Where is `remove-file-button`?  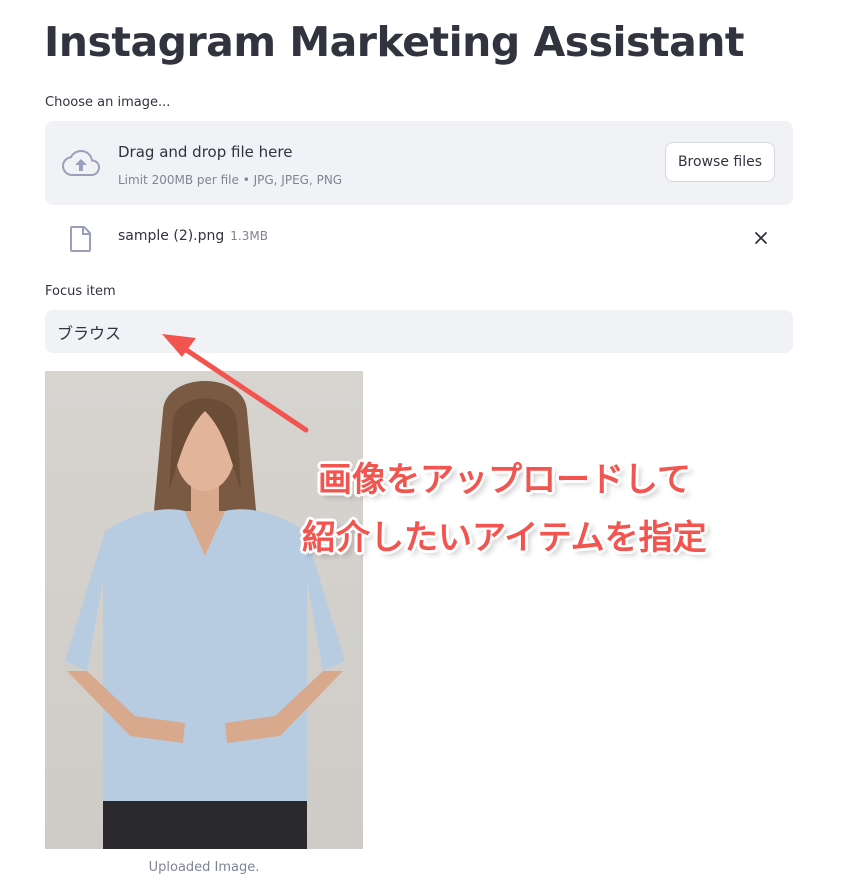
remove-file-button is located at coordinates (761, 238).